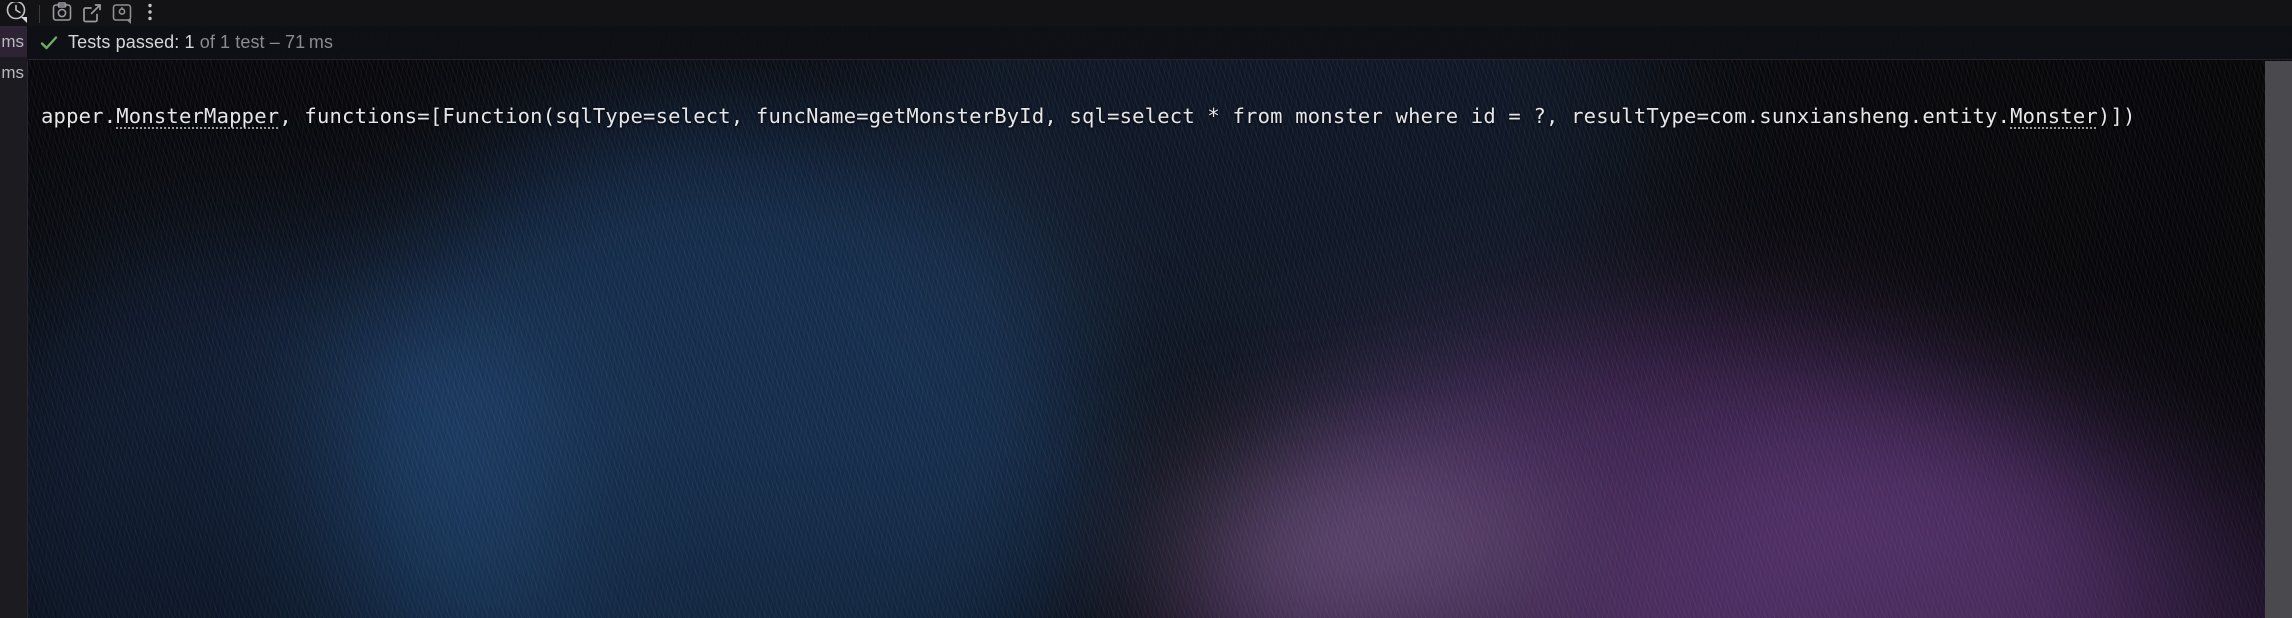  Describe the element at coordinates (13, 322) in the screenshot. I see `test-tree-panel: ms ms` at that location.